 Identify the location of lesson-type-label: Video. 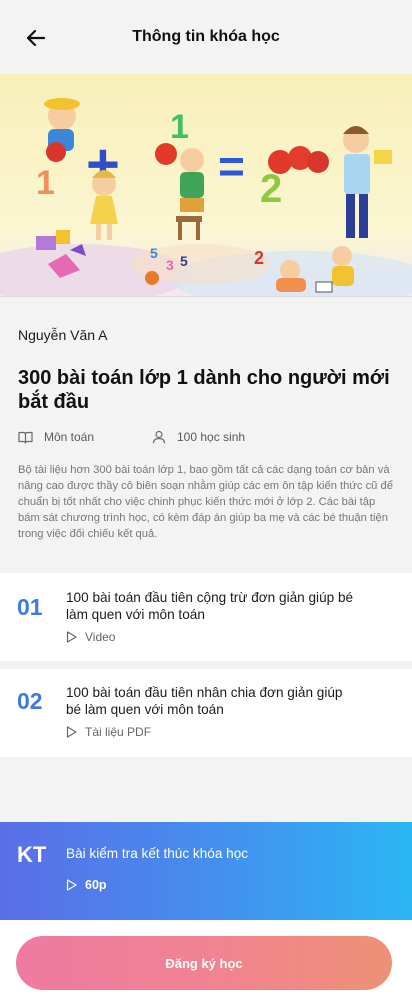
(100, 637).